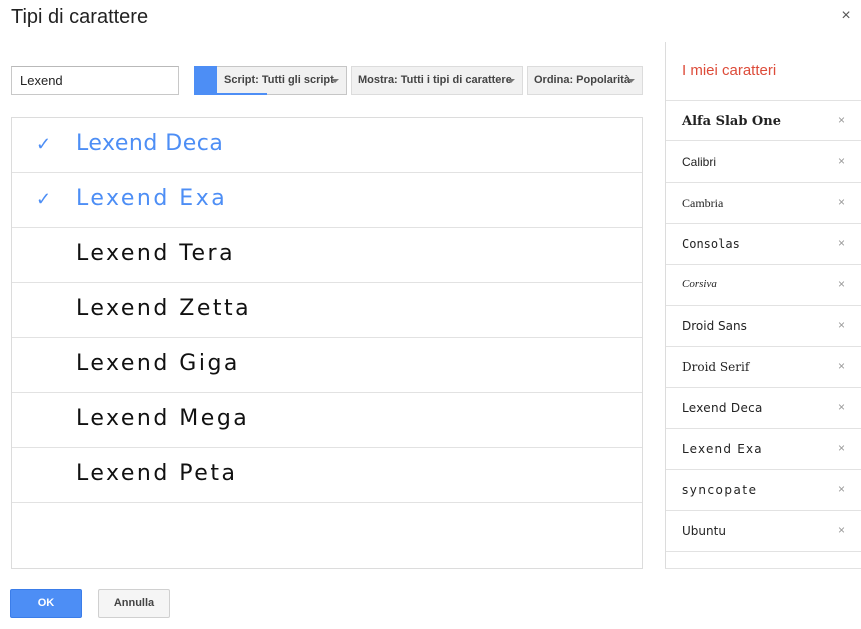 The height and width of the screenshot is (629, 861). I want to click on my-font-name: Syncopate, so click(720, 490).